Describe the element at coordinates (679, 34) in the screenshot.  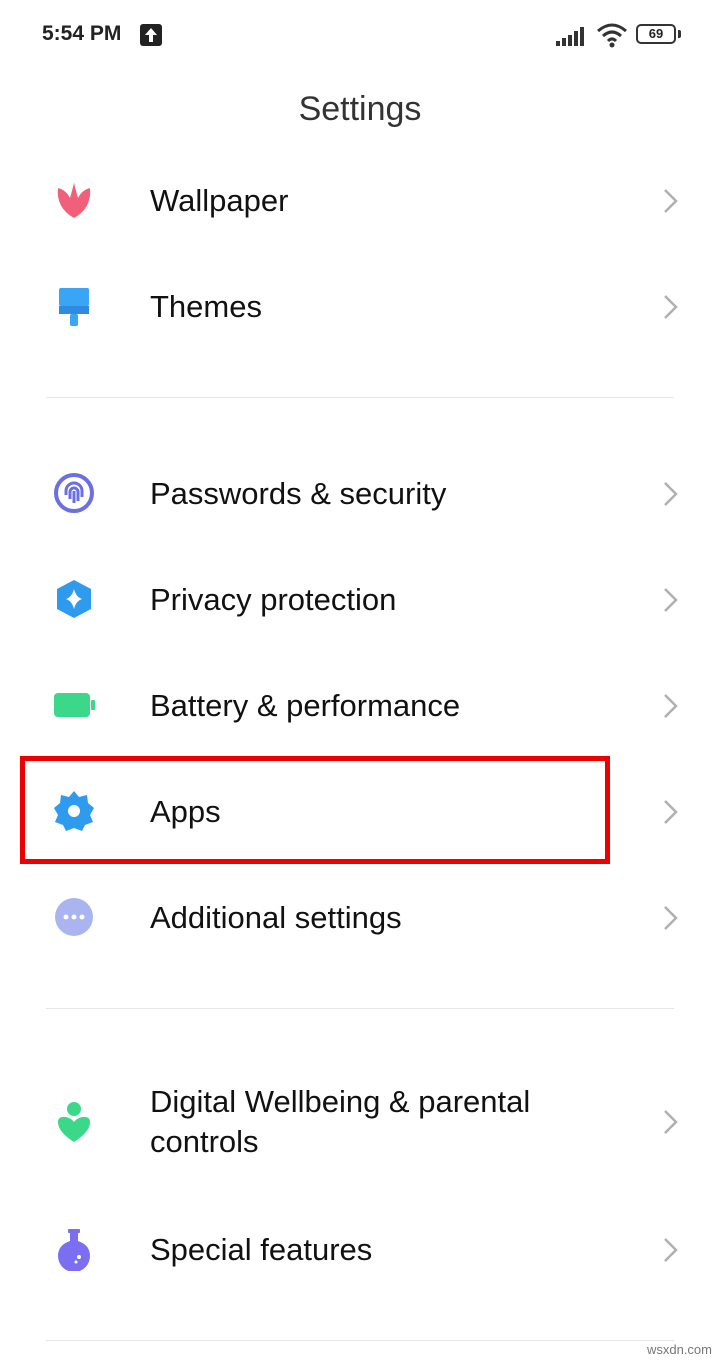
I see `battery-tip` at that location.